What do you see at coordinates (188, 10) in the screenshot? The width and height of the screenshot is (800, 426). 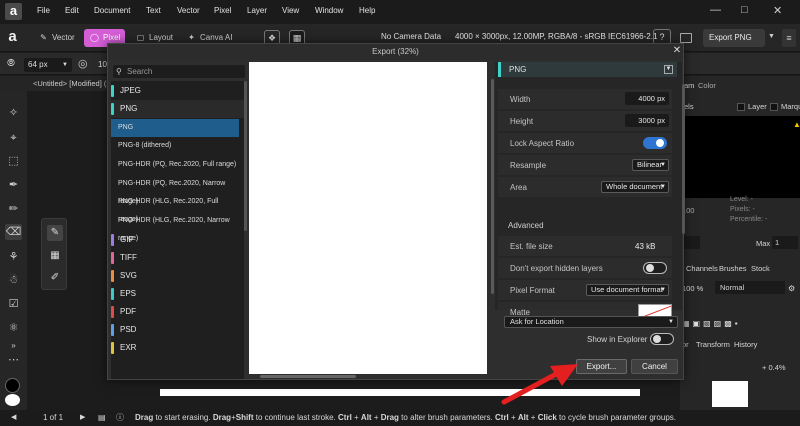 I see `menu-vector: Vector` at bounding box center [188, 10].